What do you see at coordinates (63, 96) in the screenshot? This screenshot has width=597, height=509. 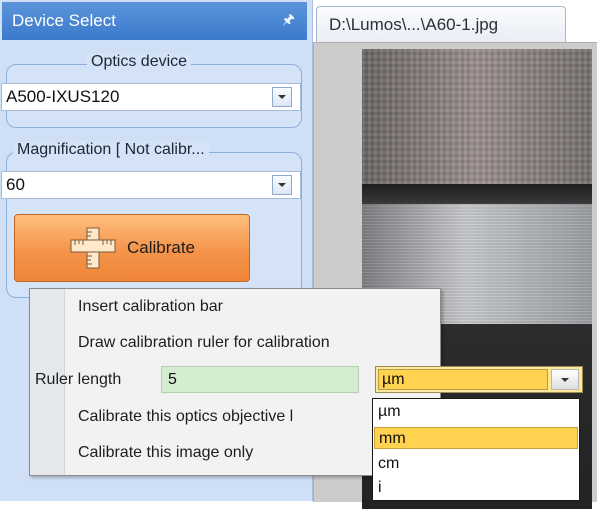 I see `optics-device-value: A500-IXUS120` at bounding box center [63, 96].